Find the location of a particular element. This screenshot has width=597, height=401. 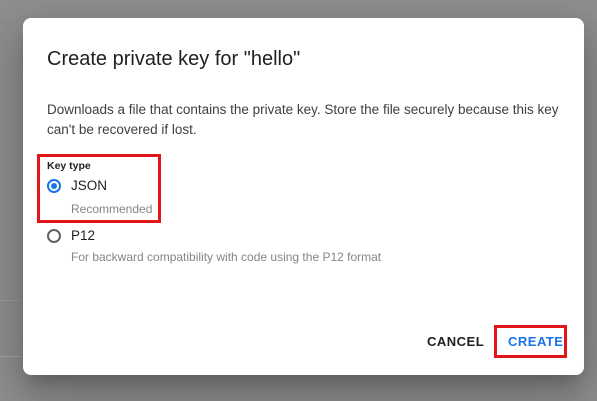

json-radio is located at coordinates (54, 186).